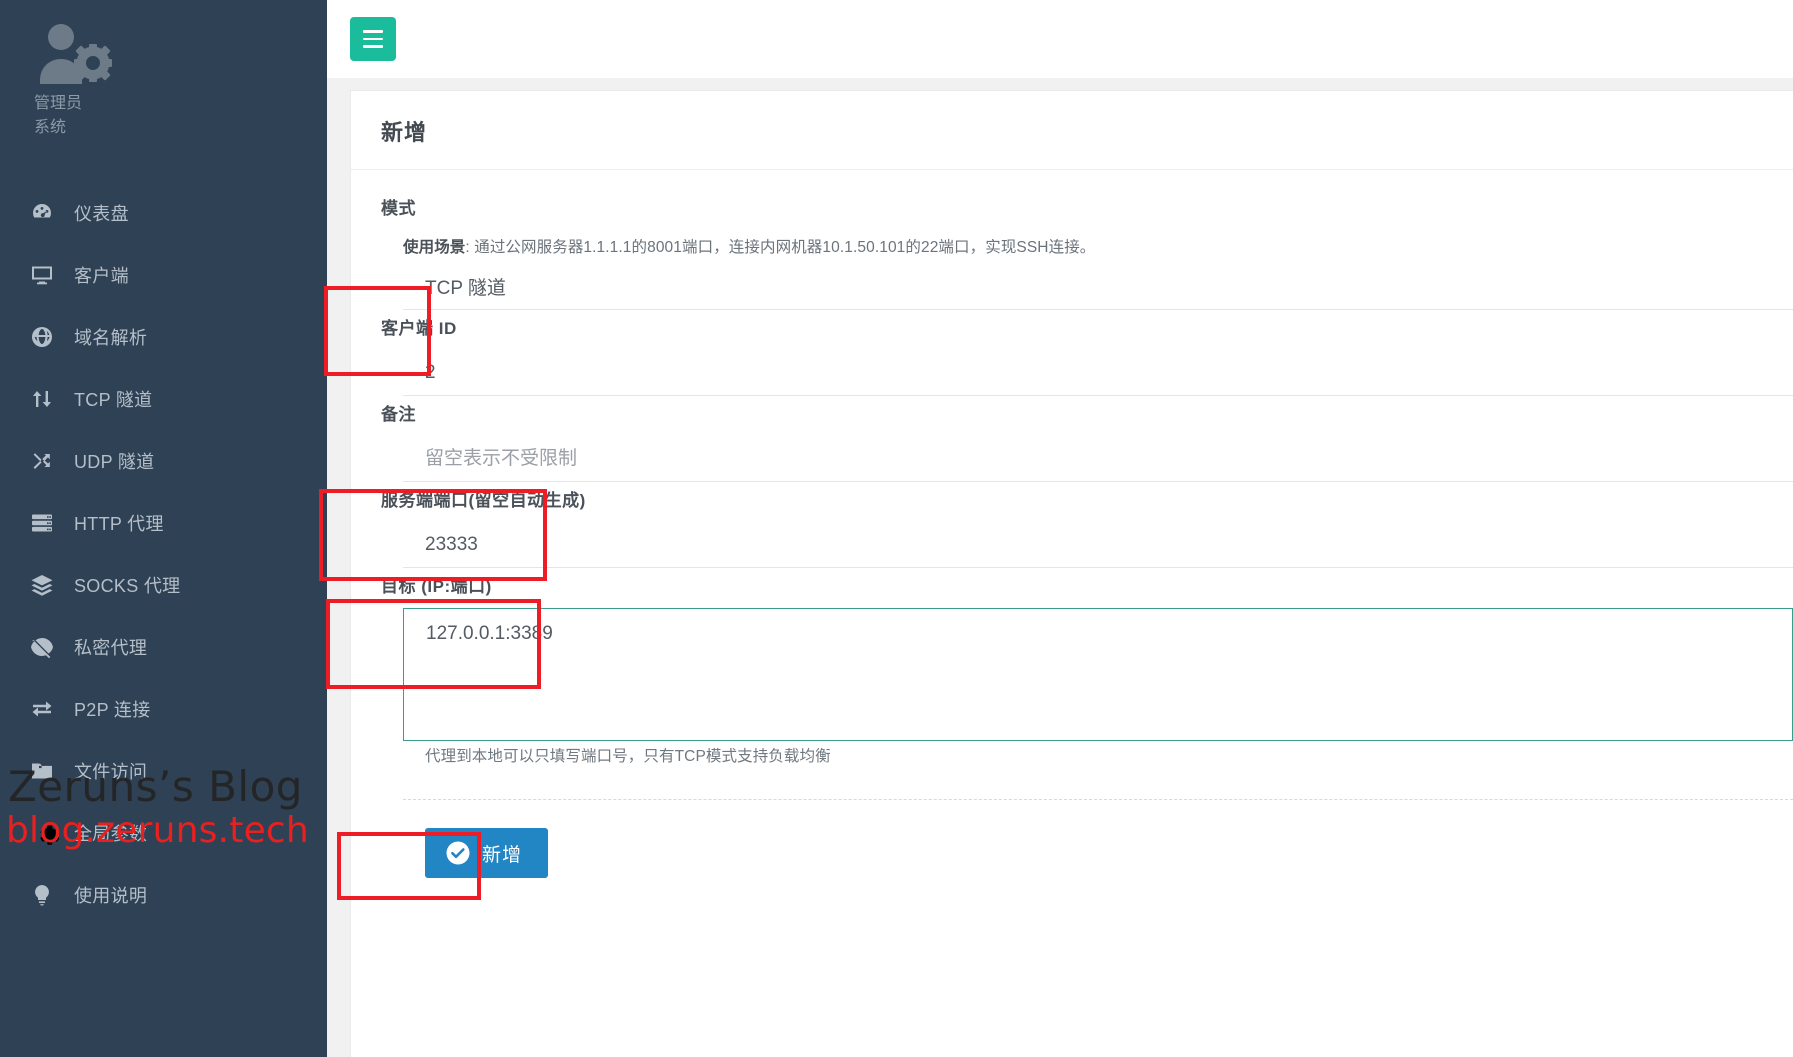  I want to click on sidebar-item-p2p: P2P 连接, so click(163, 709).